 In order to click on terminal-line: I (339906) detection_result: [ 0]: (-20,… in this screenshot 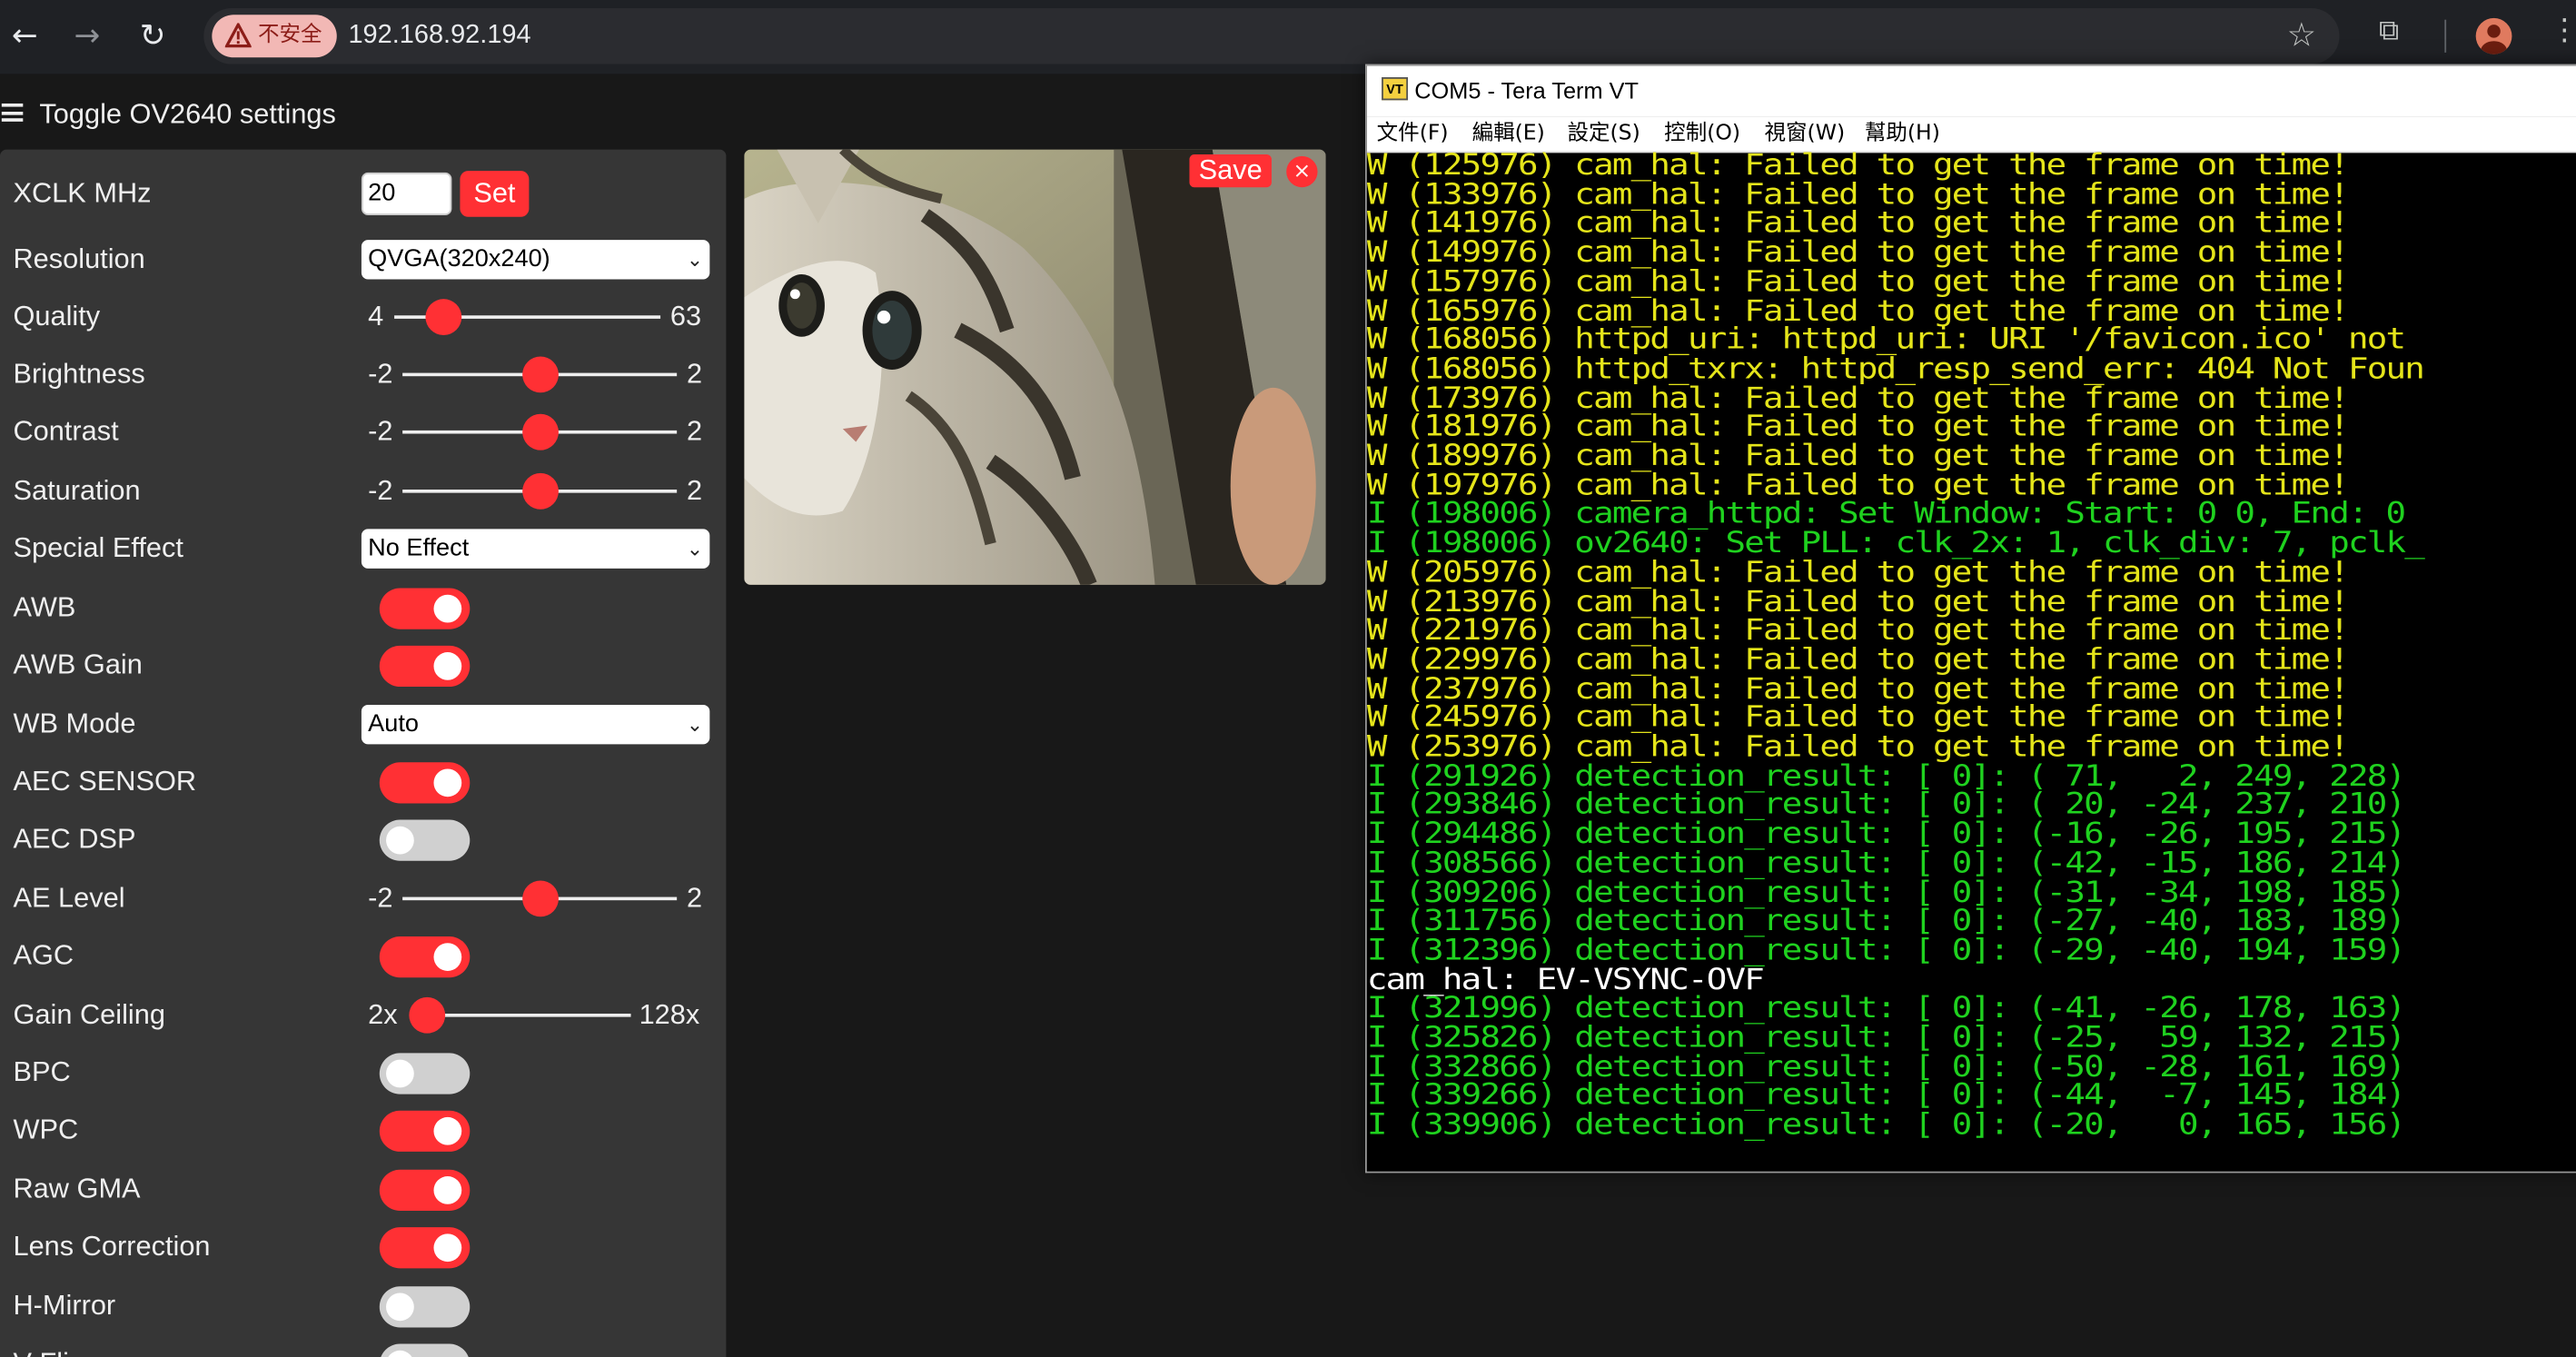, I will do `click(1886, 1124)`.